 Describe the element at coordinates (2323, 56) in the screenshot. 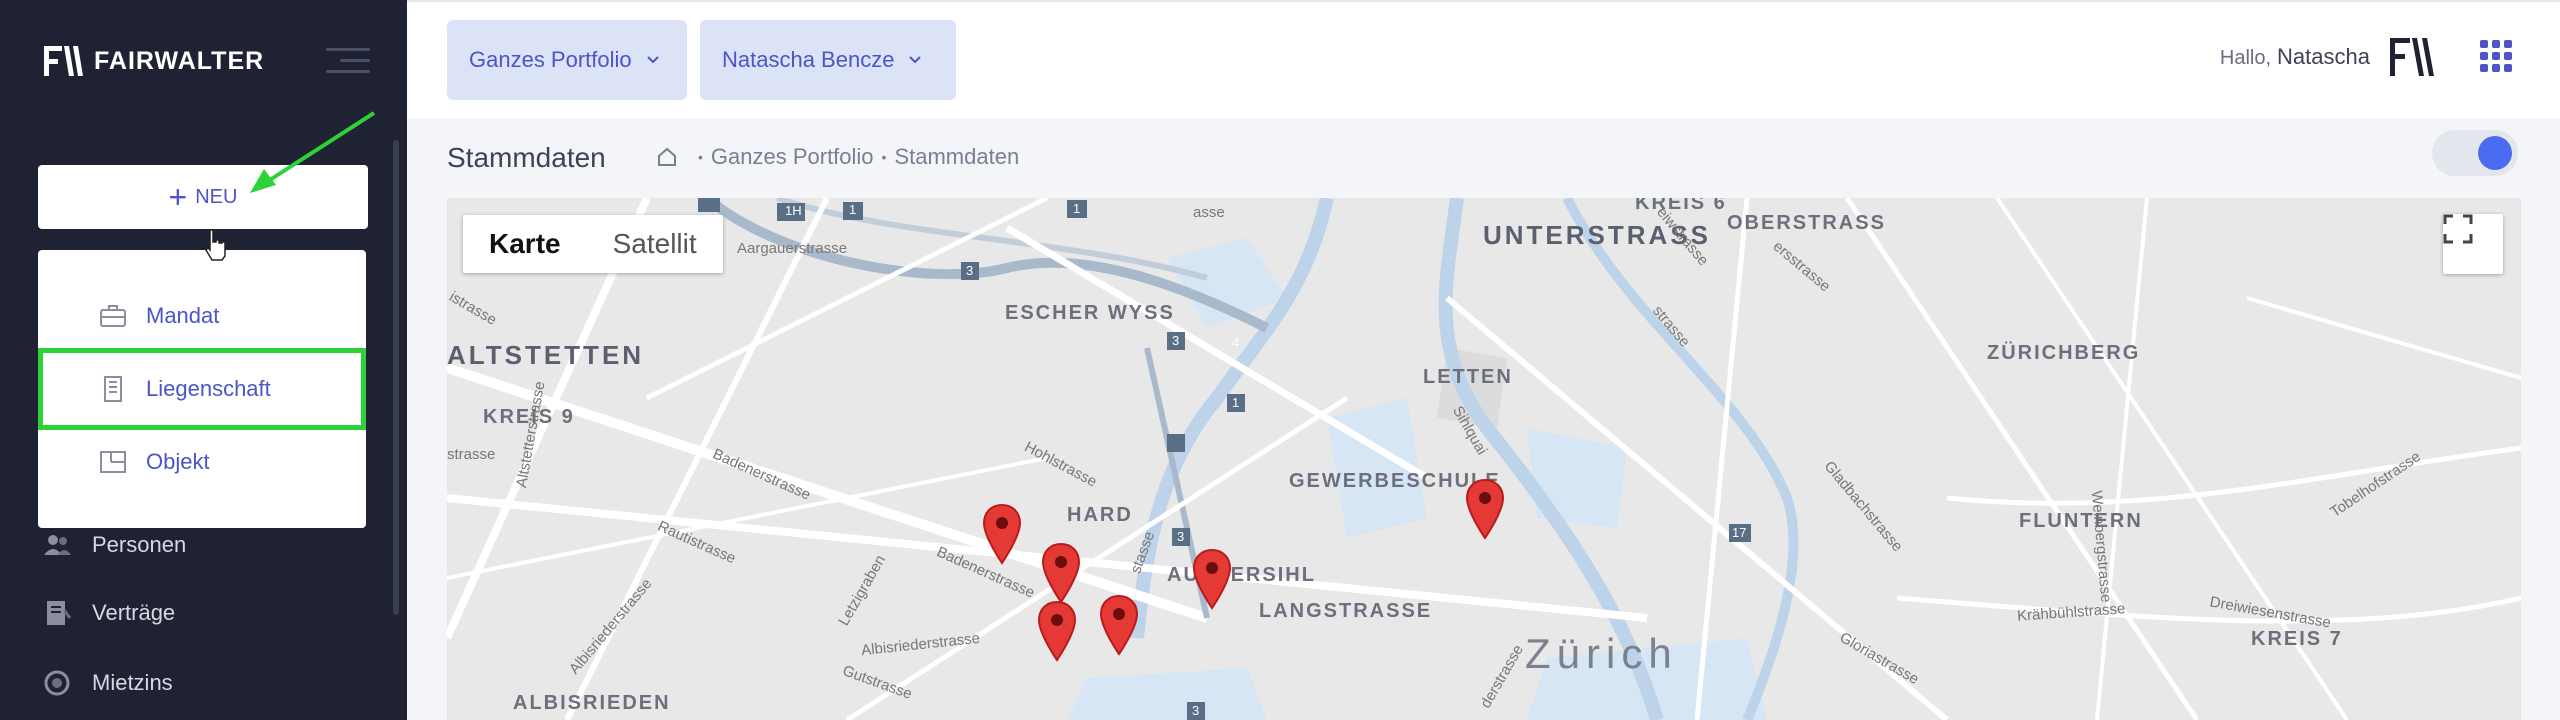

I see `user-name: Natascha` at that location.